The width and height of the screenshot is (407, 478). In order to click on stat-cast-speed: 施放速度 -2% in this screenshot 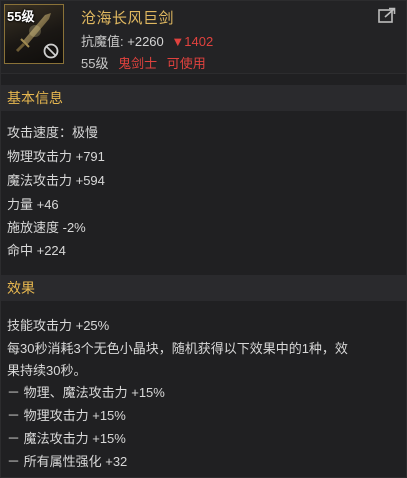, I will do `click(46, 227)`.